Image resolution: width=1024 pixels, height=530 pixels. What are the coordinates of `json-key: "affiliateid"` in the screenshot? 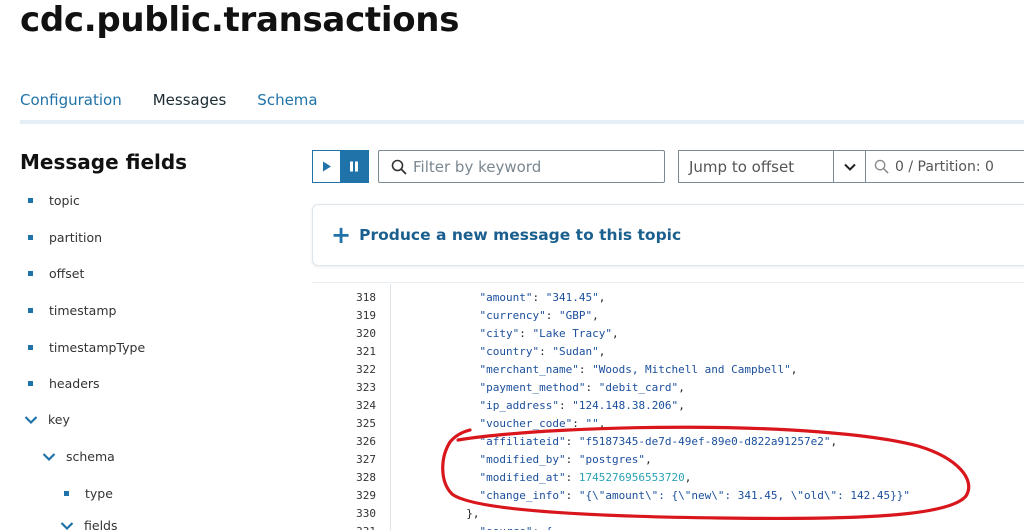 It's located at (522, 441).